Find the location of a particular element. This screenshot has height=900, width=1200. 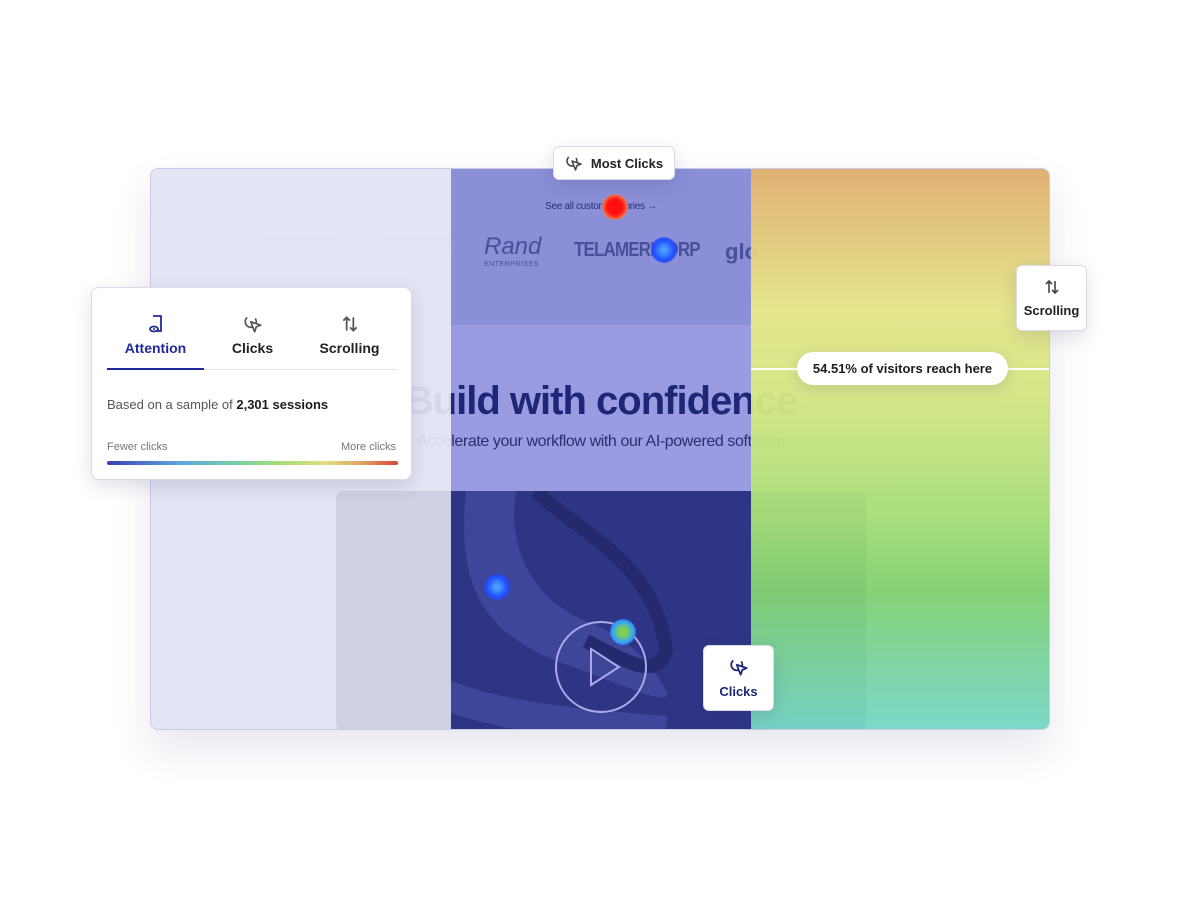

sample-prefix: Based on a sample of is located at coordinates (172, 404).